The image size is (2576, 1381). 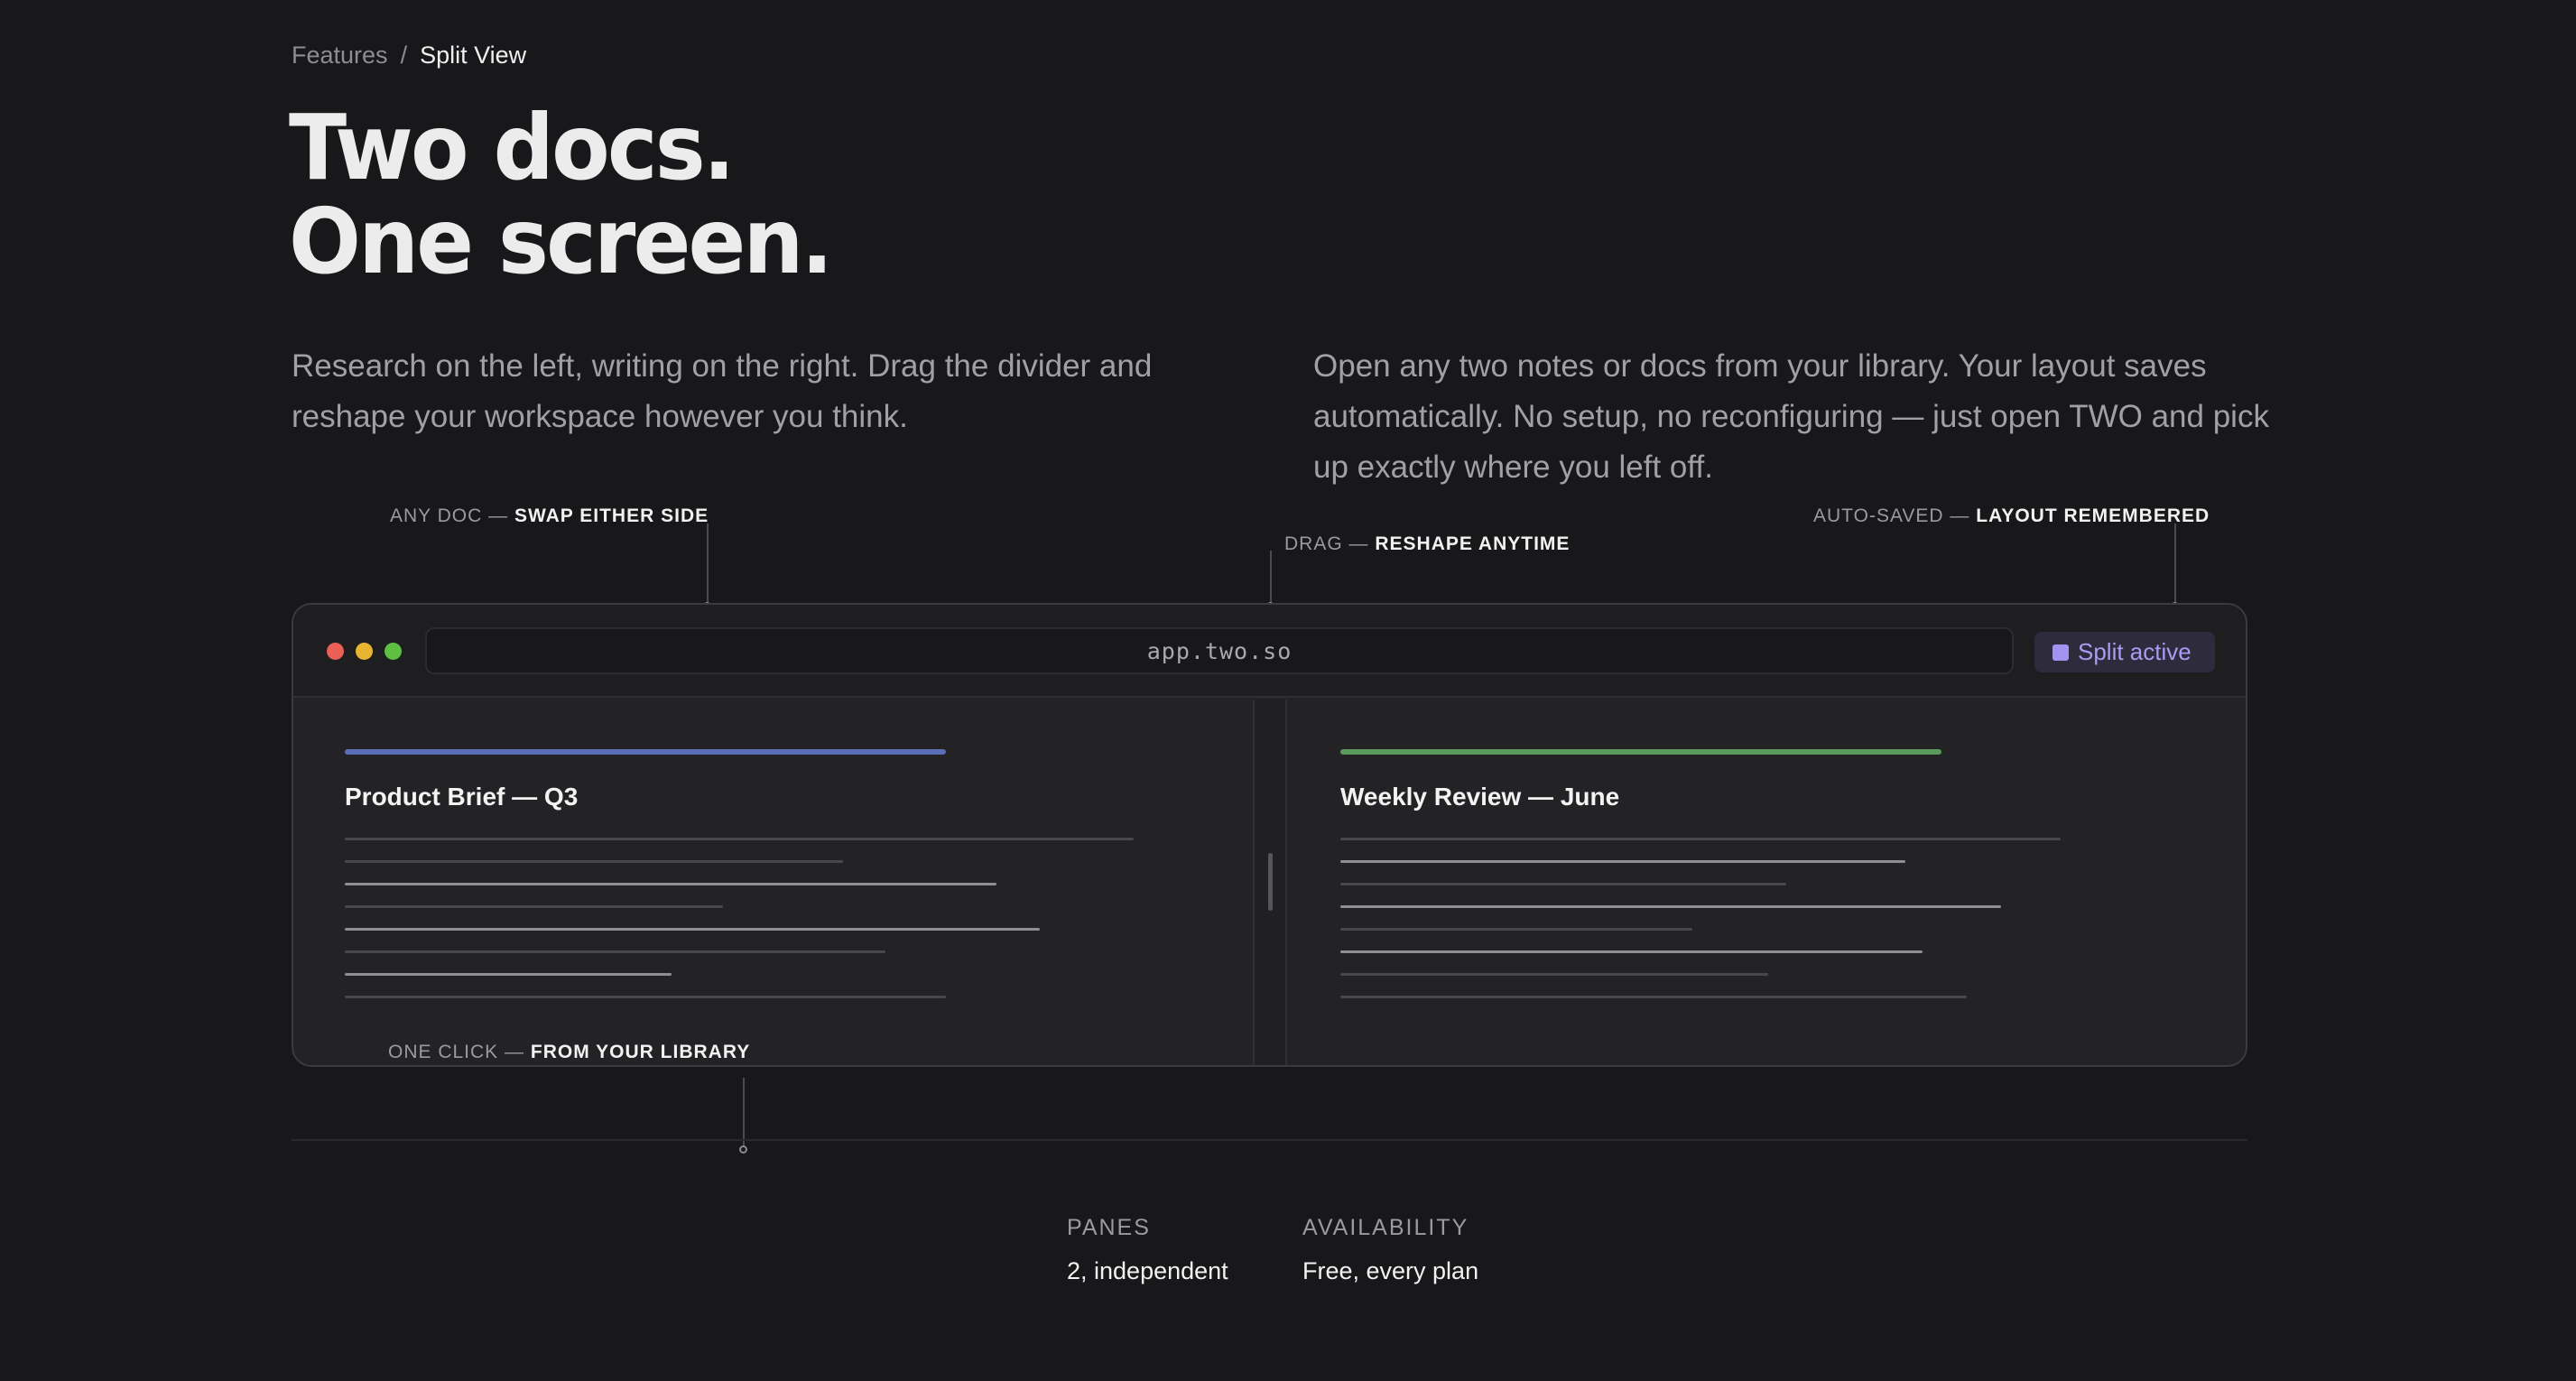 I want to click on stat-panes-label: PANES, so click(x=1109, y=1227).